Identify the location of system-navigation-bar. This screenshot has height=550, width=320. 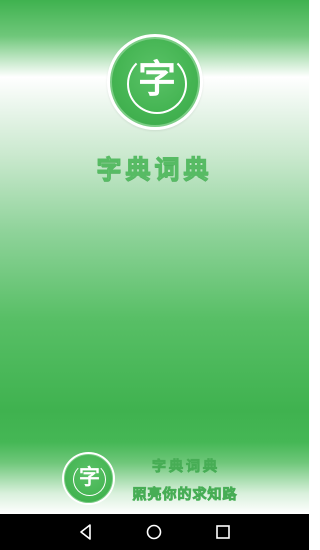
(154, 532).